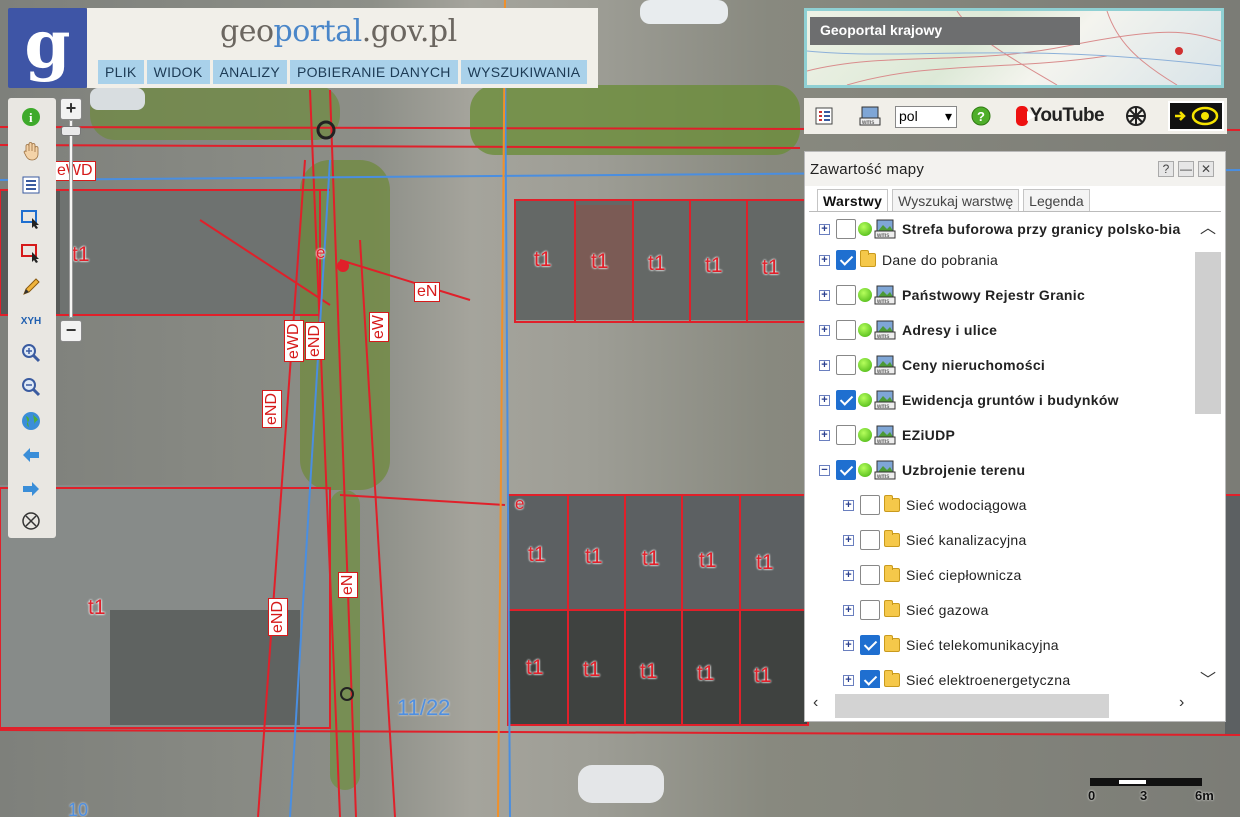 This screenshot has width=1240, height=817. I want to click on wms-icon: wms, so click(870, 116).